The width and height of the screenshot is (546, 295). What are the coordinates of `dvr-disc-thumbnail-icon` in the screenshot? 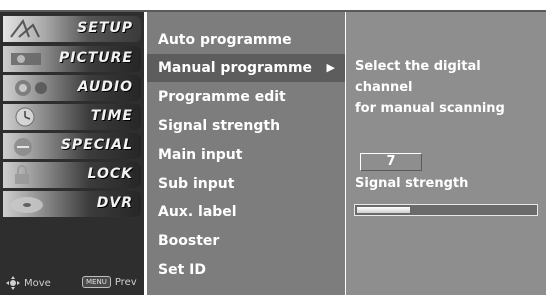 It's located at (27, 205).